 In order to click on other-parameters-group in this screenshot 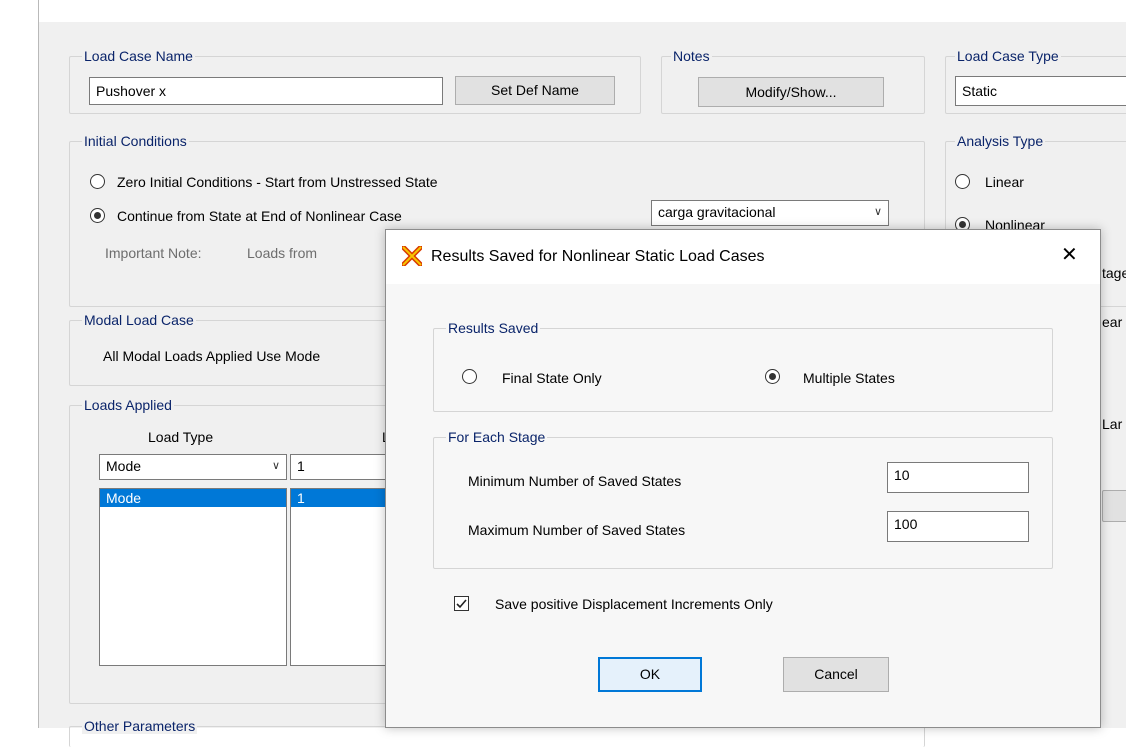, I will do `click(497, 736)`.